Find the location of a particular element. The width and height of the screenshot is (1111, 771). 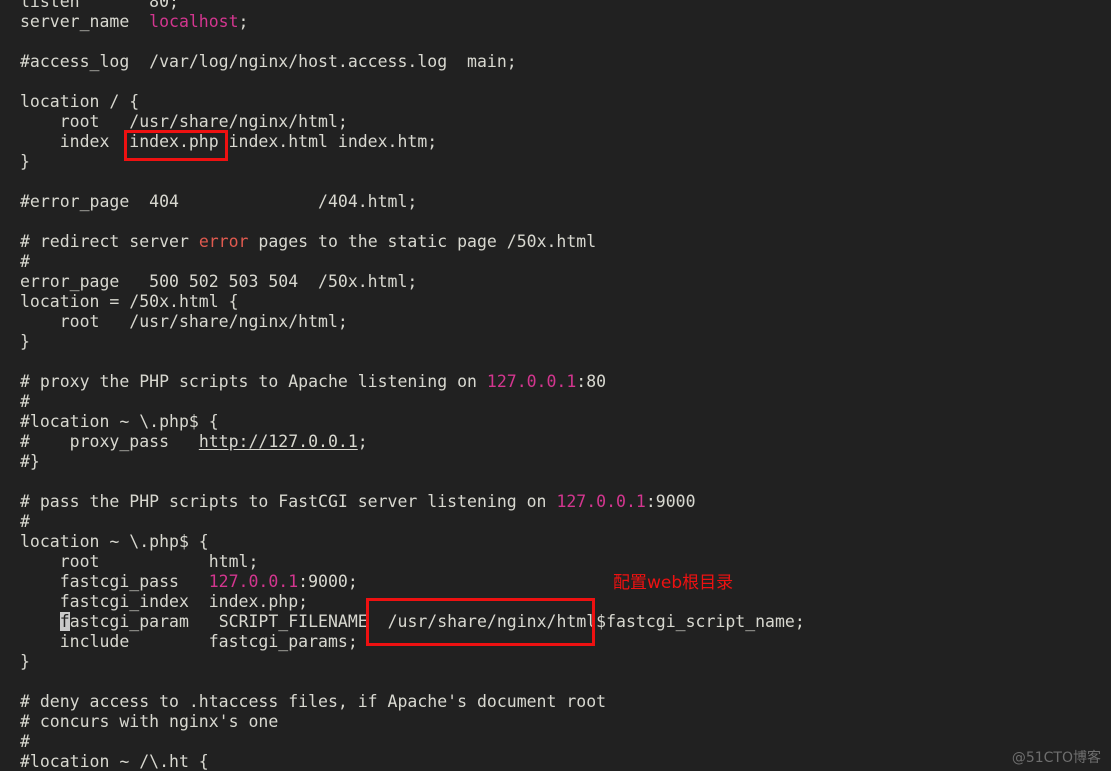

annotation-label-web-root: 配置web根目录 is located at coordinates (673, 583).